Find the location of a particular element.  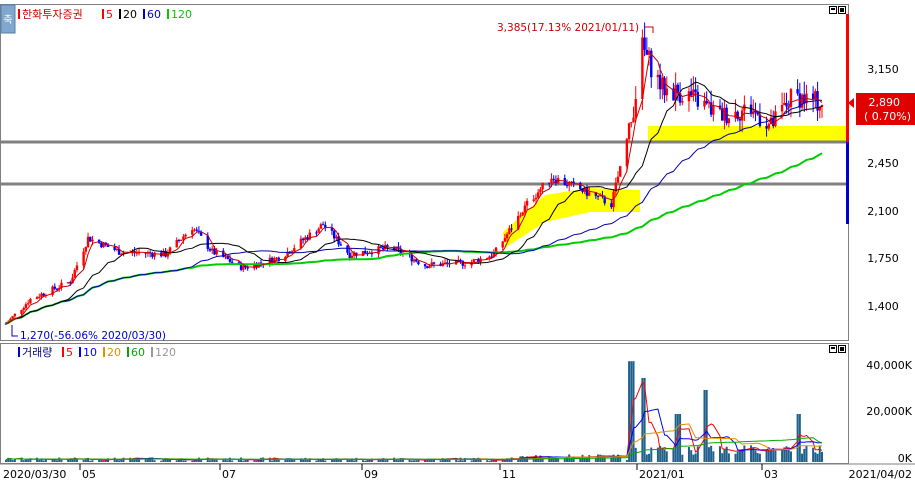

y-tick-label: 3,150 is located at coordinates (883, 69).